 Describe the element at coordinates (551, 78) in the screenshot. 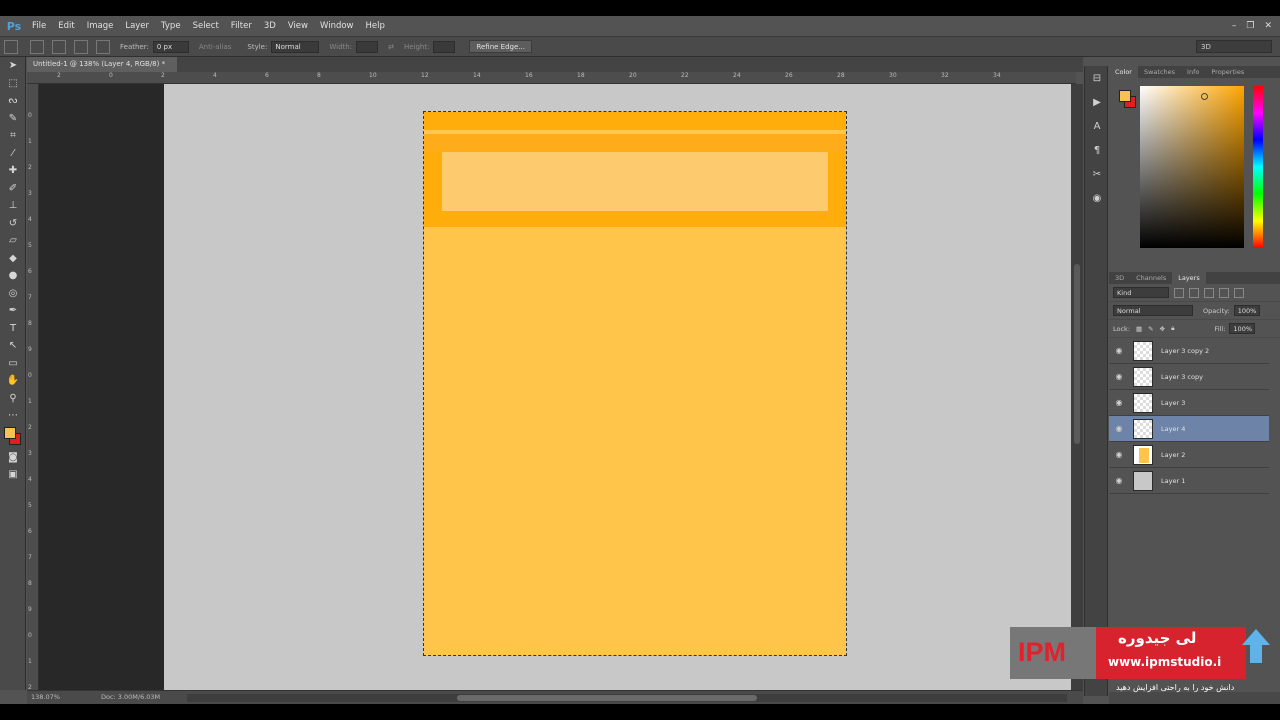

I see `horizontal-ruler: 2 0 2 4 6 8 10 12 14 16 18 20 22 24 26 28 30 32 34` at that location.